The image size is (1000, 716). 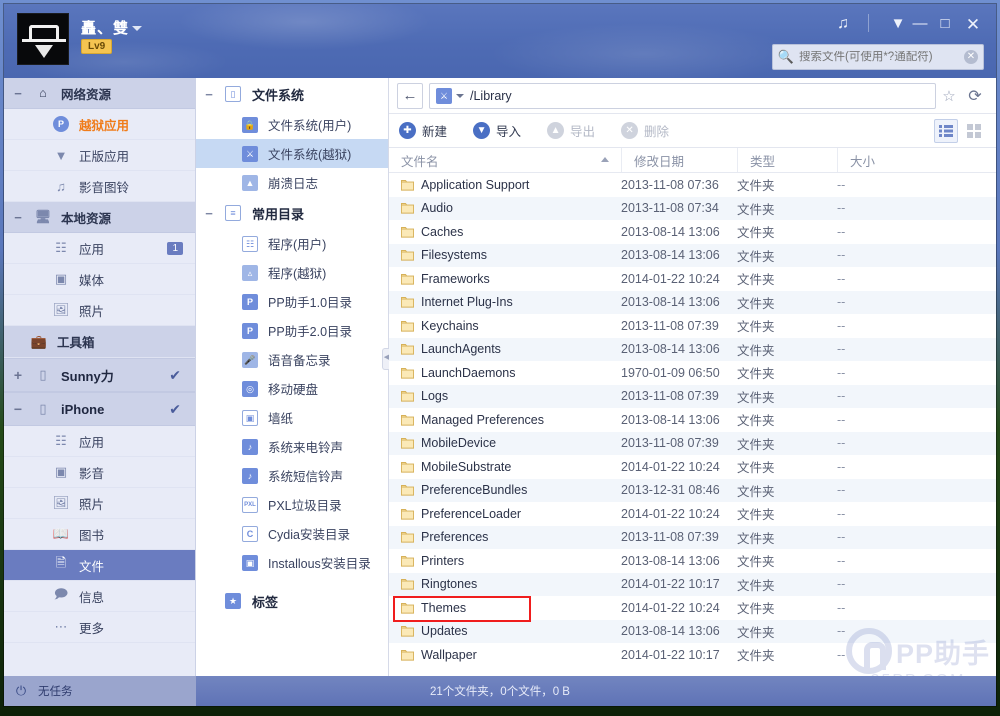 What do you see at coordinates (292, 562) in the screenshot?
I see `tree-item-installous-dir: ▣ Installous安装目录` at bounding box center [292, 562].